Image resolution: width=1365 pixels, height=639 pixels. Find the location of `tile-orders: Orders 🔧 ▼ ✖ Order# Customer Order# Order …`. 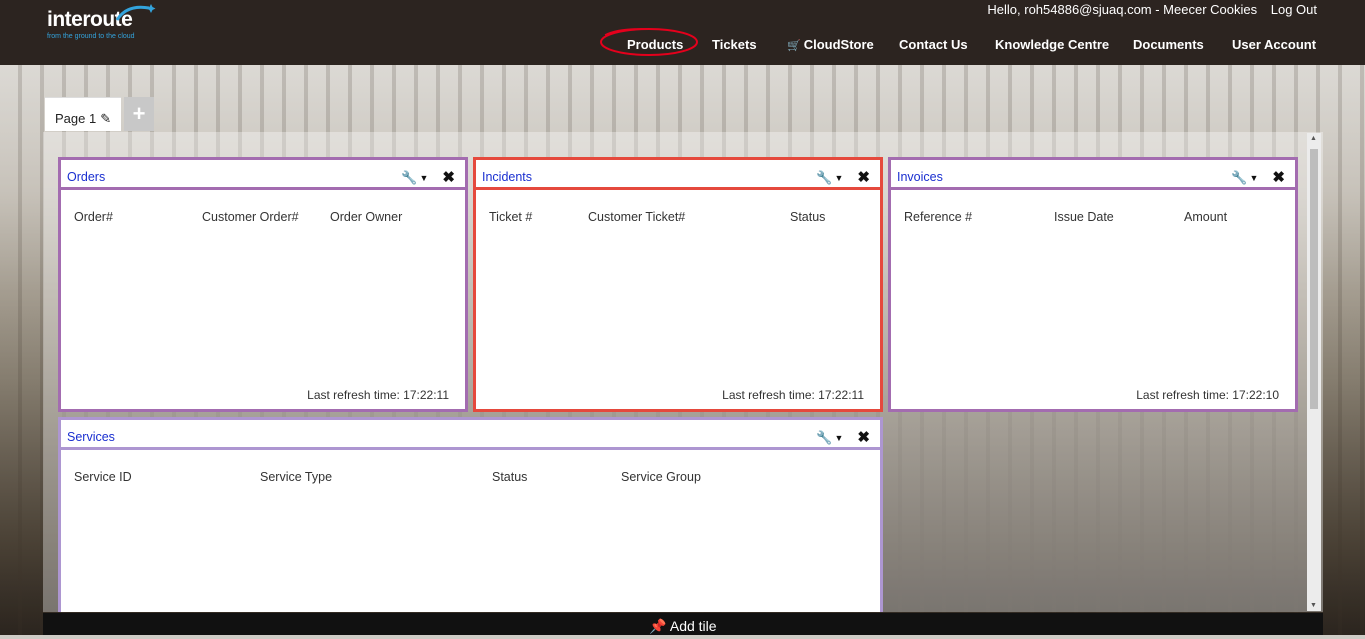

tile-orders: Orders 🔧 ▼ ✖ Order# Customer Order# Order … is located at coordinates (263, 284).